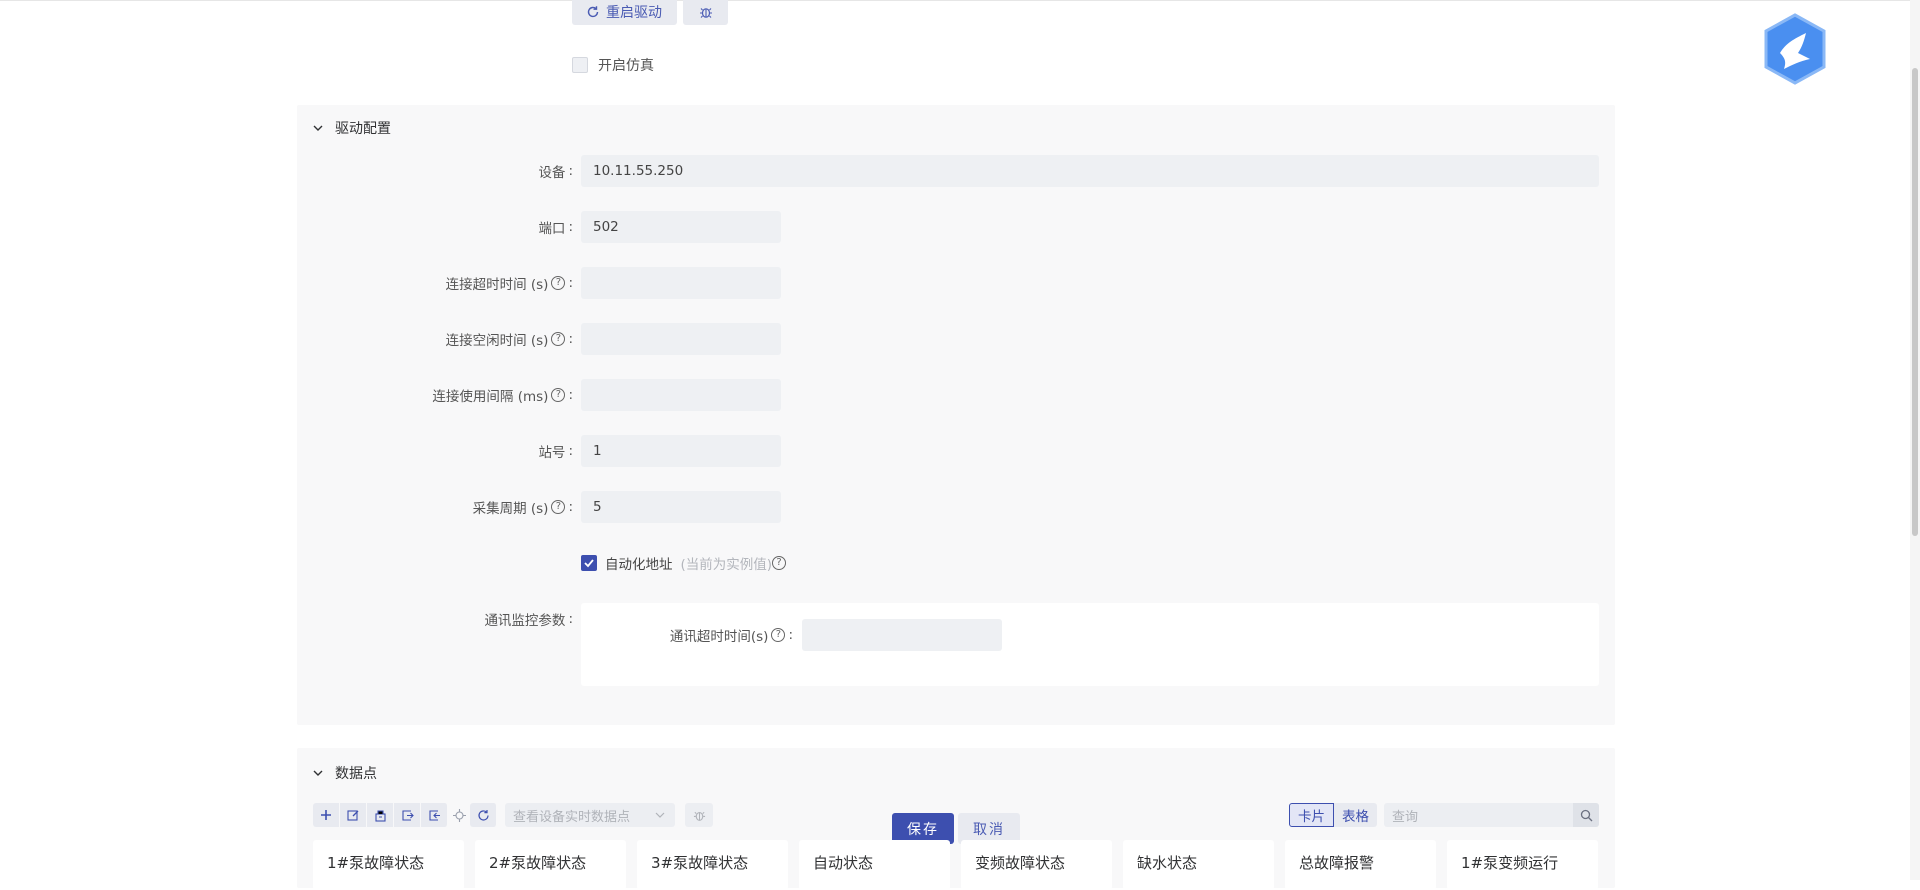  I want to click on search-icon, so click(1586, 815).